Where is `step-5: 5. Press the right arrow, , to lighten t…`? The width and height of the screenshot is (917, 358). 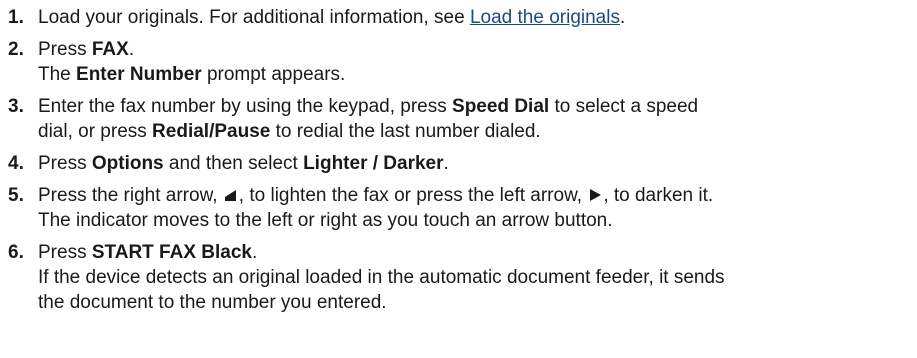 step-5: 5. Press the right arrow, , to lighten t… is located at coordinates (458, 208).